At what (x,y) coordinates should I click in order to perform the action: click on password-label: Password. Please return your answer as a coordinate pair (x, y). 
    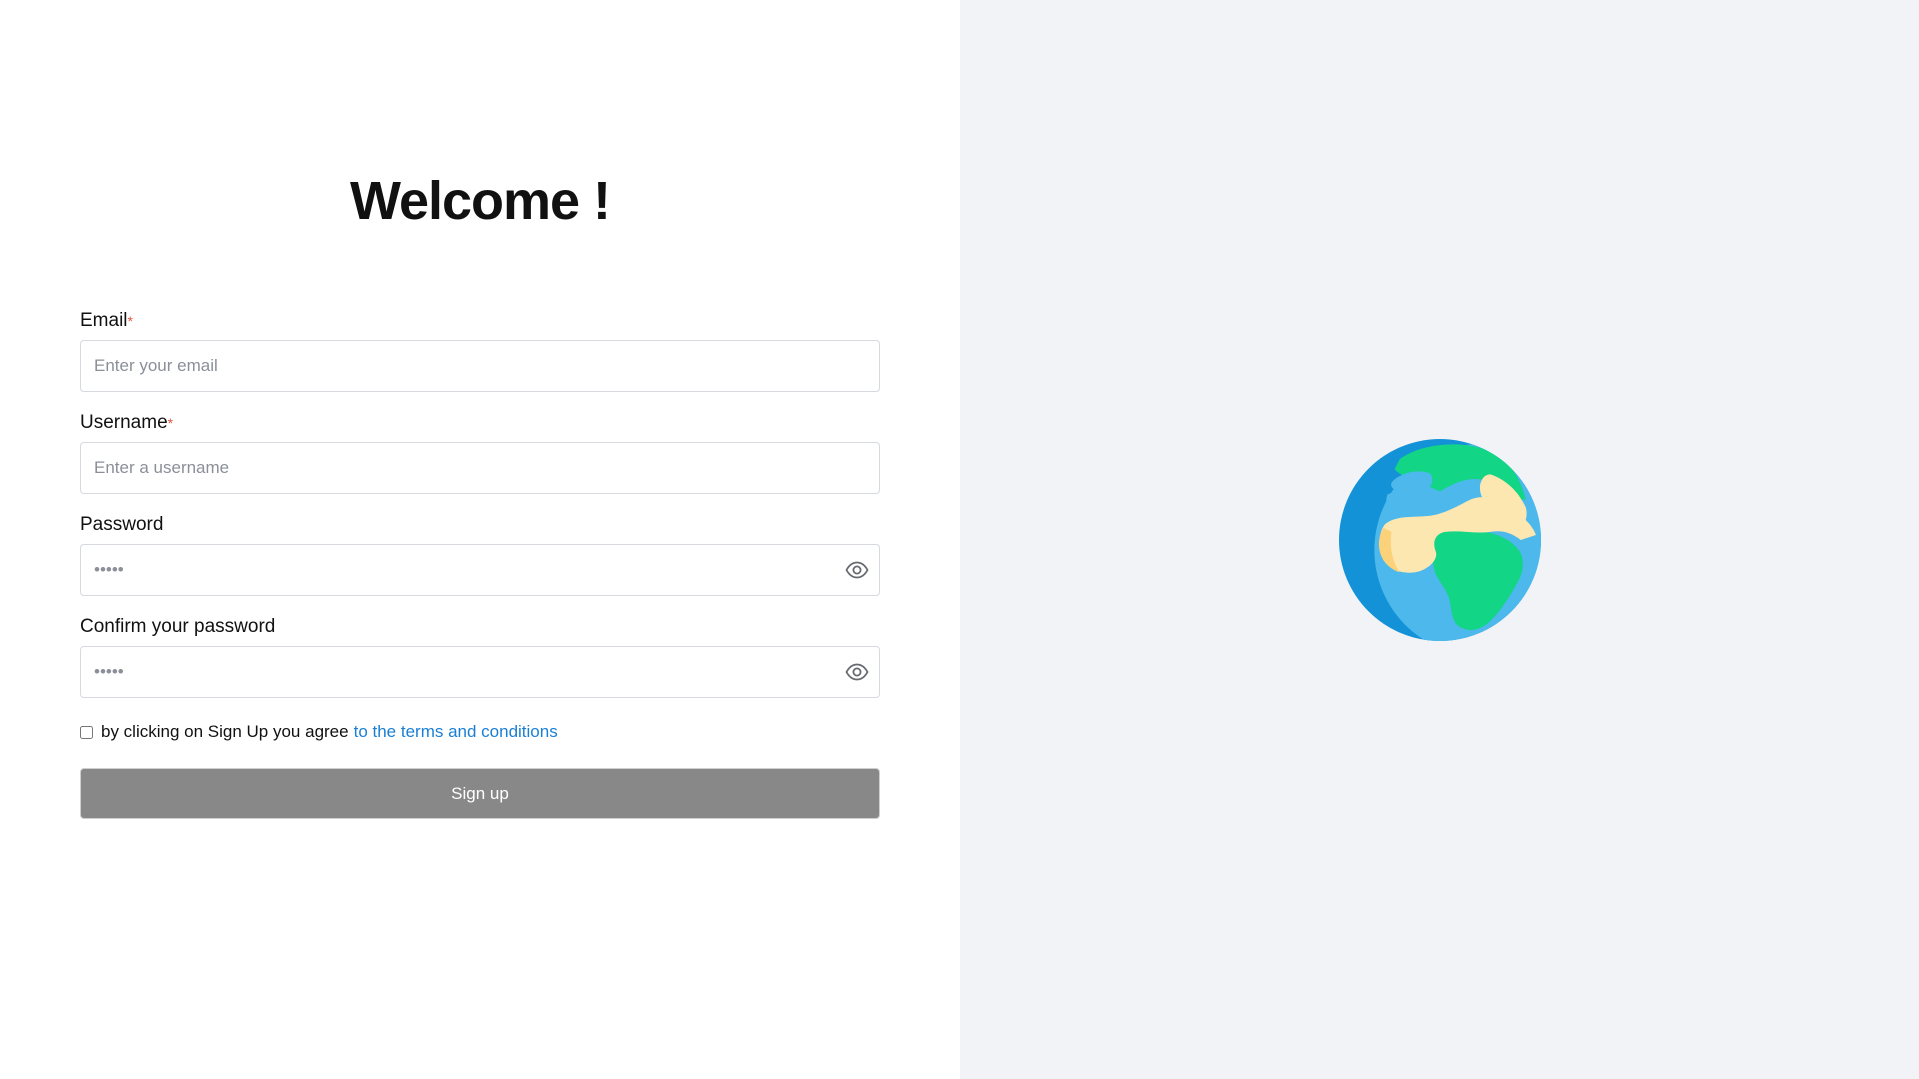
    Looking at the image, I should click on (122, 524).